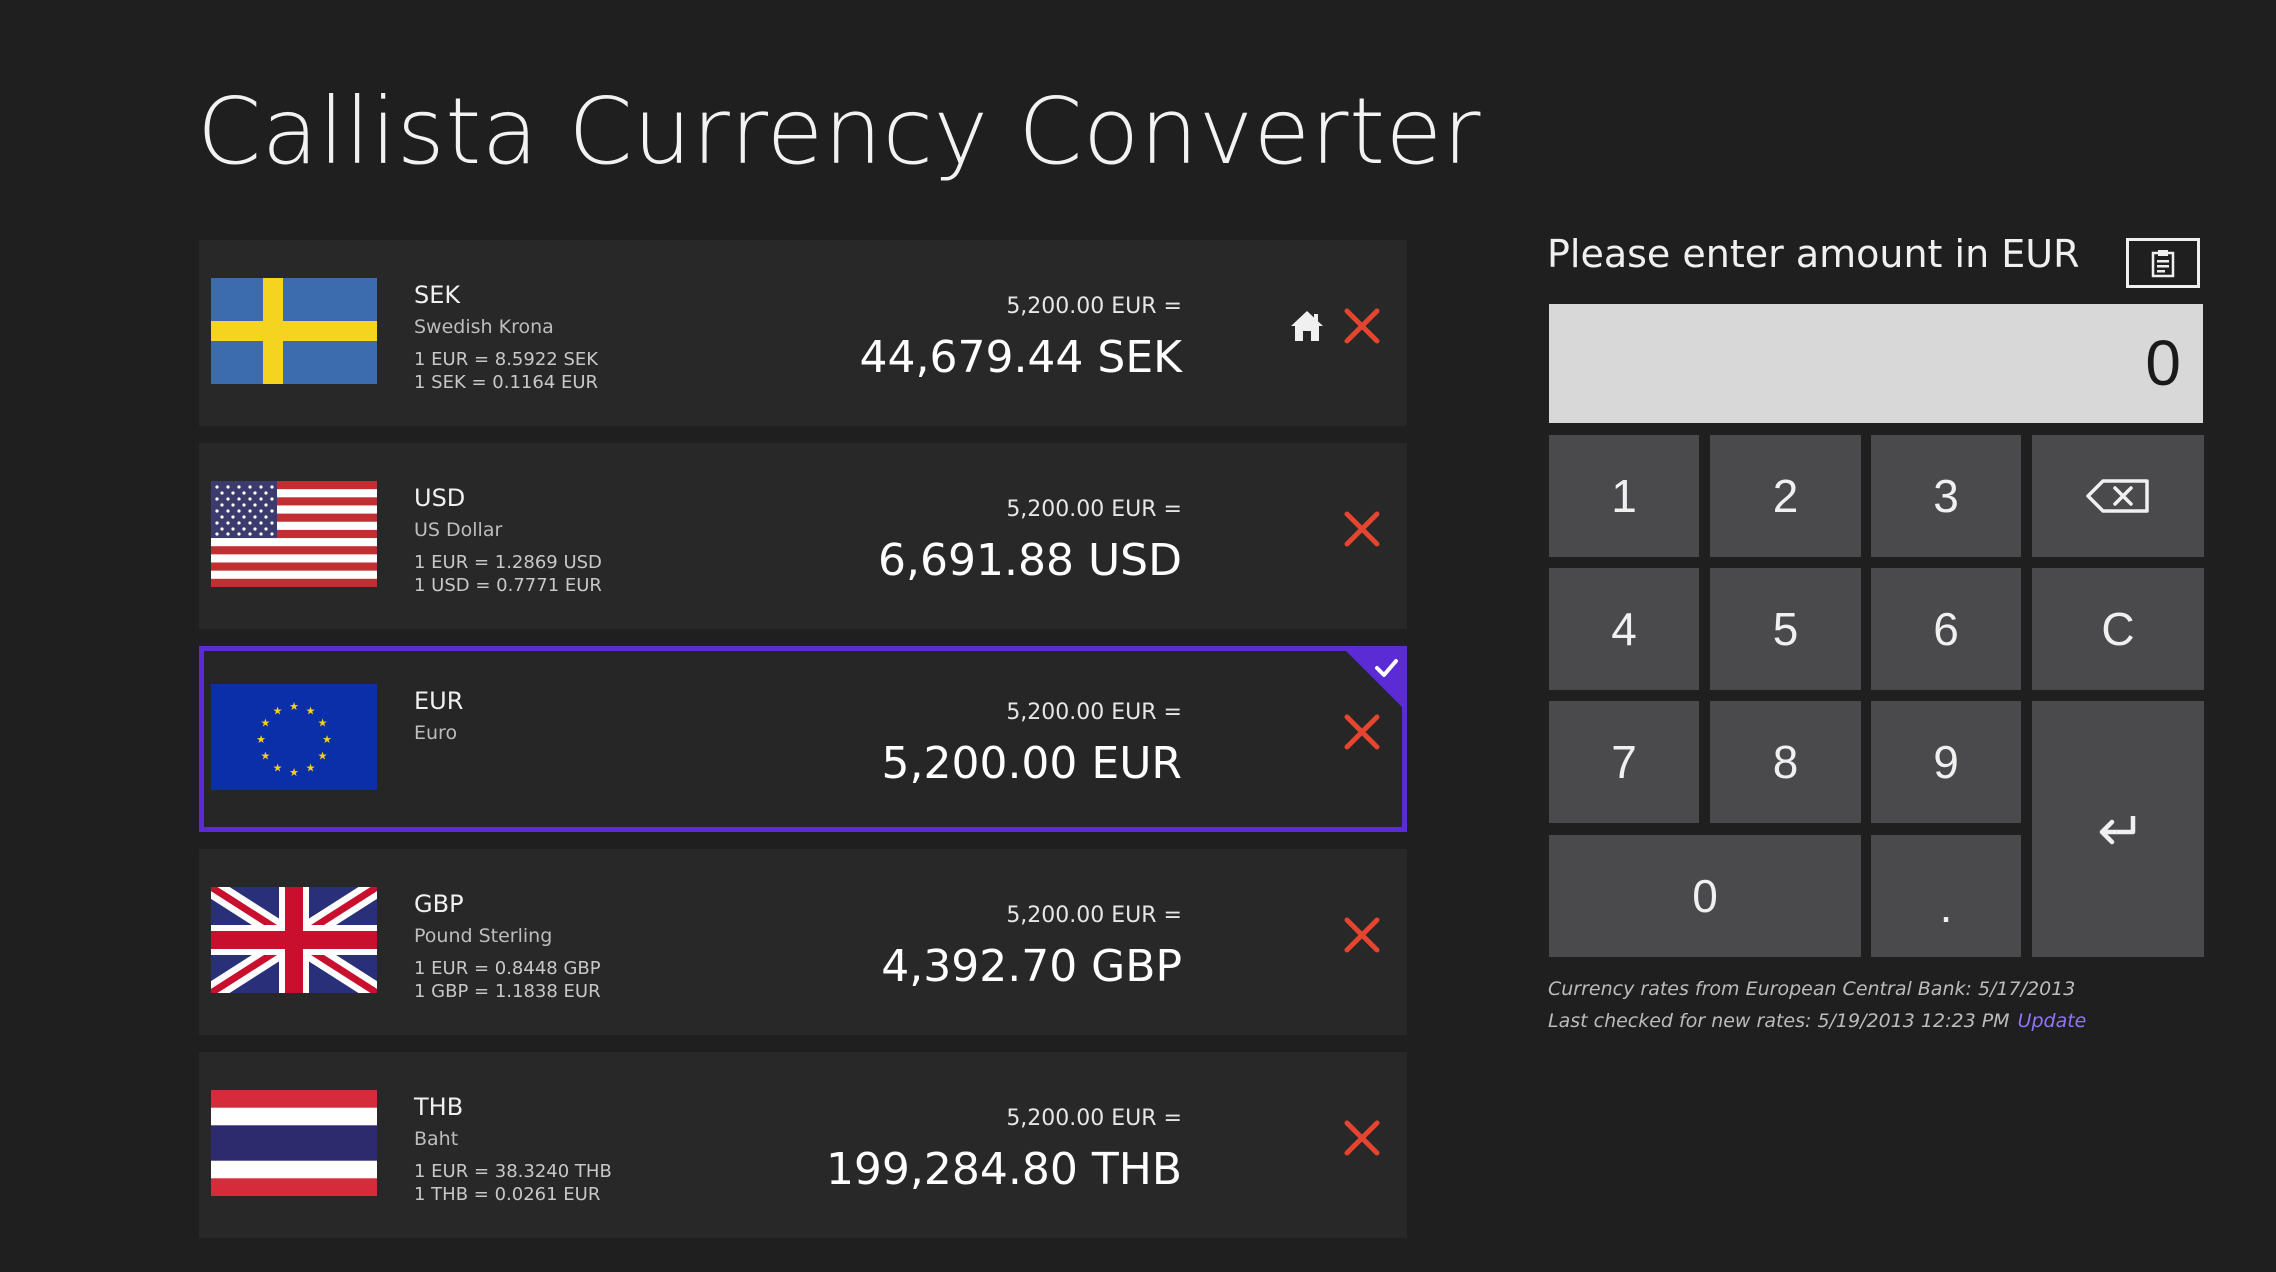 This screenshot has height=1272, width=2276. Describe the element at coordinates (294, 331) in the screenshot. I see `sweden-flag-icon` at that location.